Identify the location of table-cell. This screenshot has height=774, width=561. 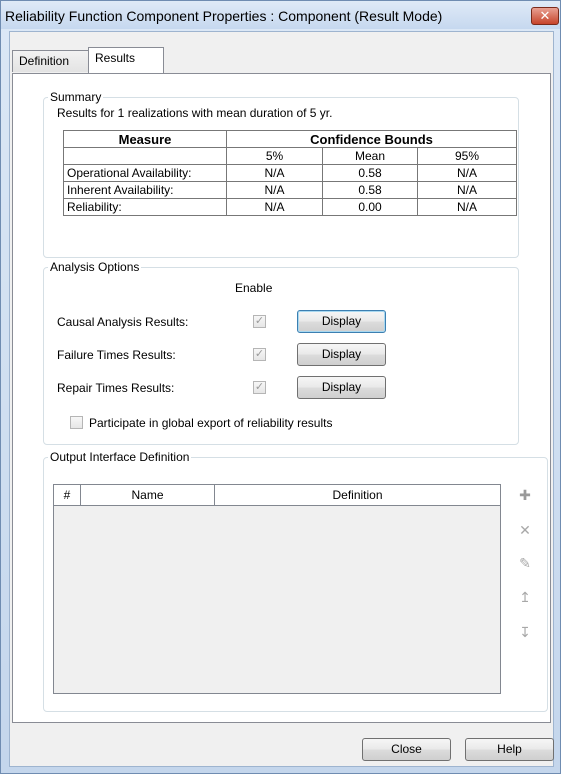
(145, 156).